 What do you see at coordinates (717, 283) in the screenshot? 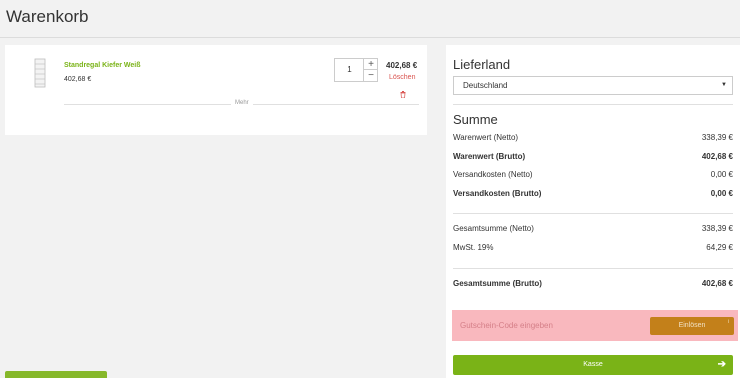
I see `total-value: 402,68 €` at bounding box center [717, 283].